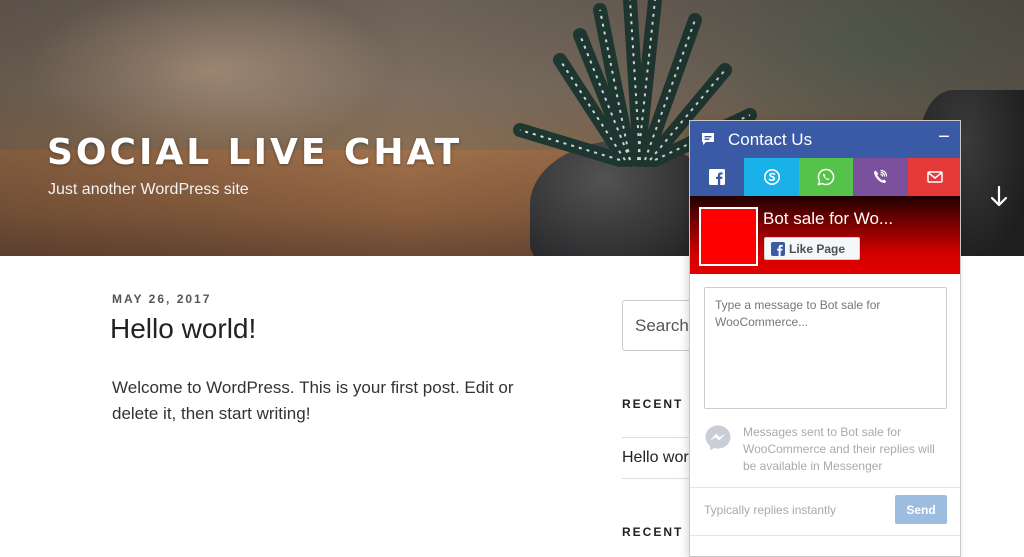  I want to click on chat-header: Contact Us −, so click(825, 139).